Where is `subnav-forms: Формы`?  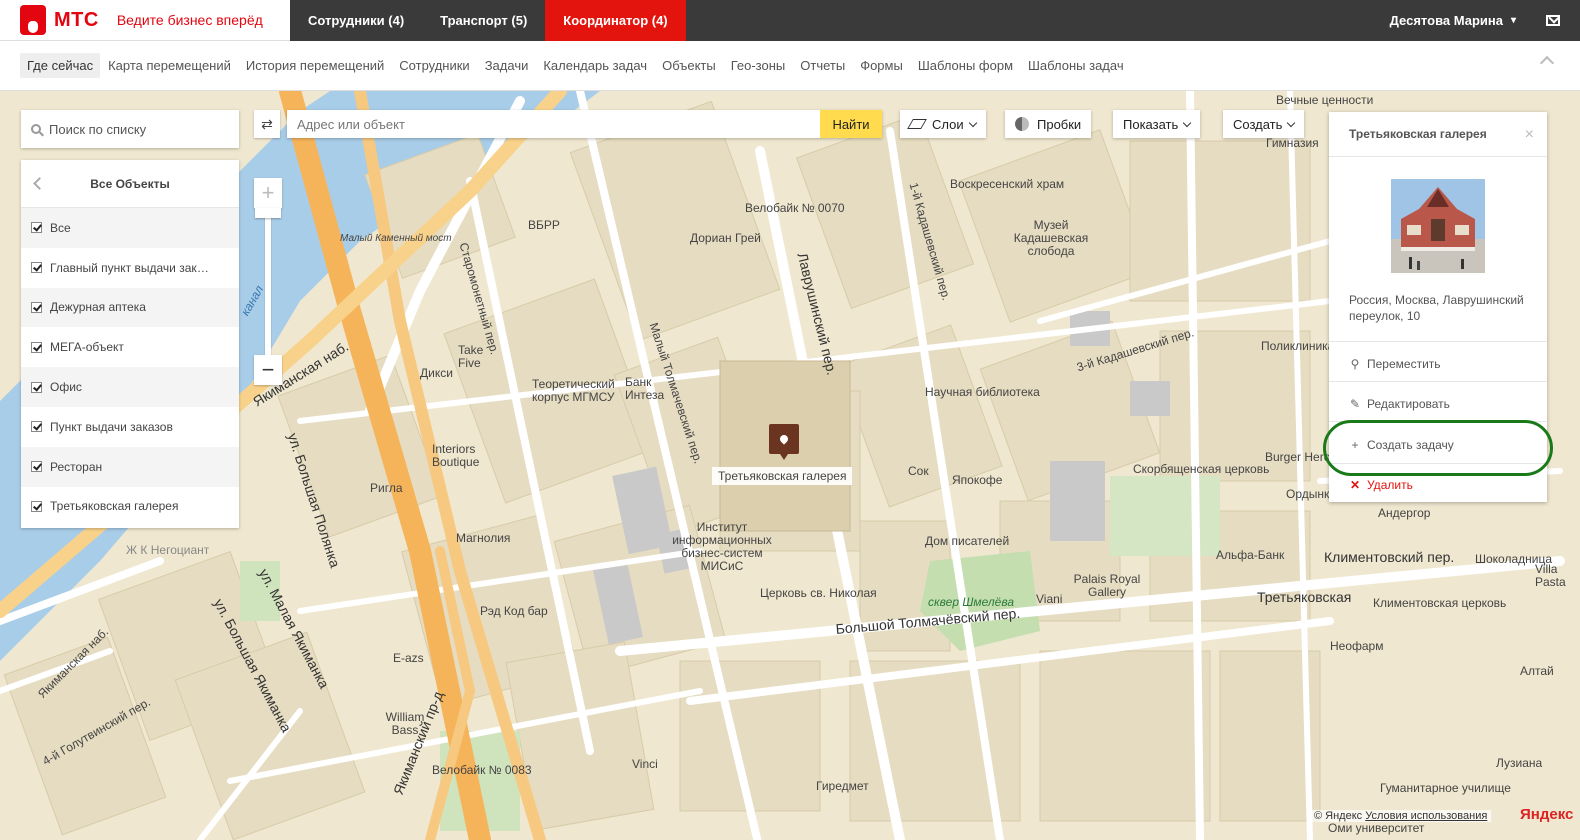
subnav-forms: Формы is located at coordinates (881, 65).